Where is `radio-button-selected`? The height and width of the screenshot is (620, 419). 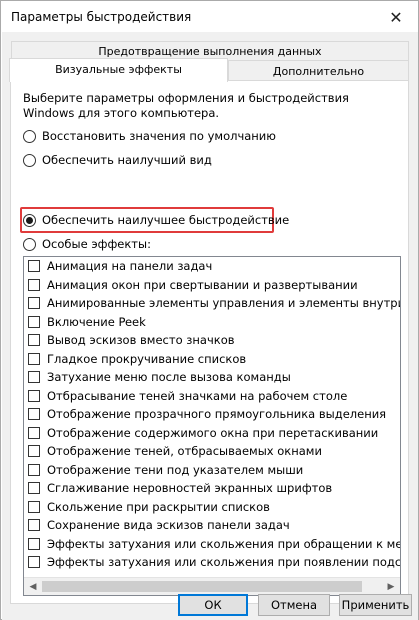 radio-button-selected is located at coordinates (29, 220).